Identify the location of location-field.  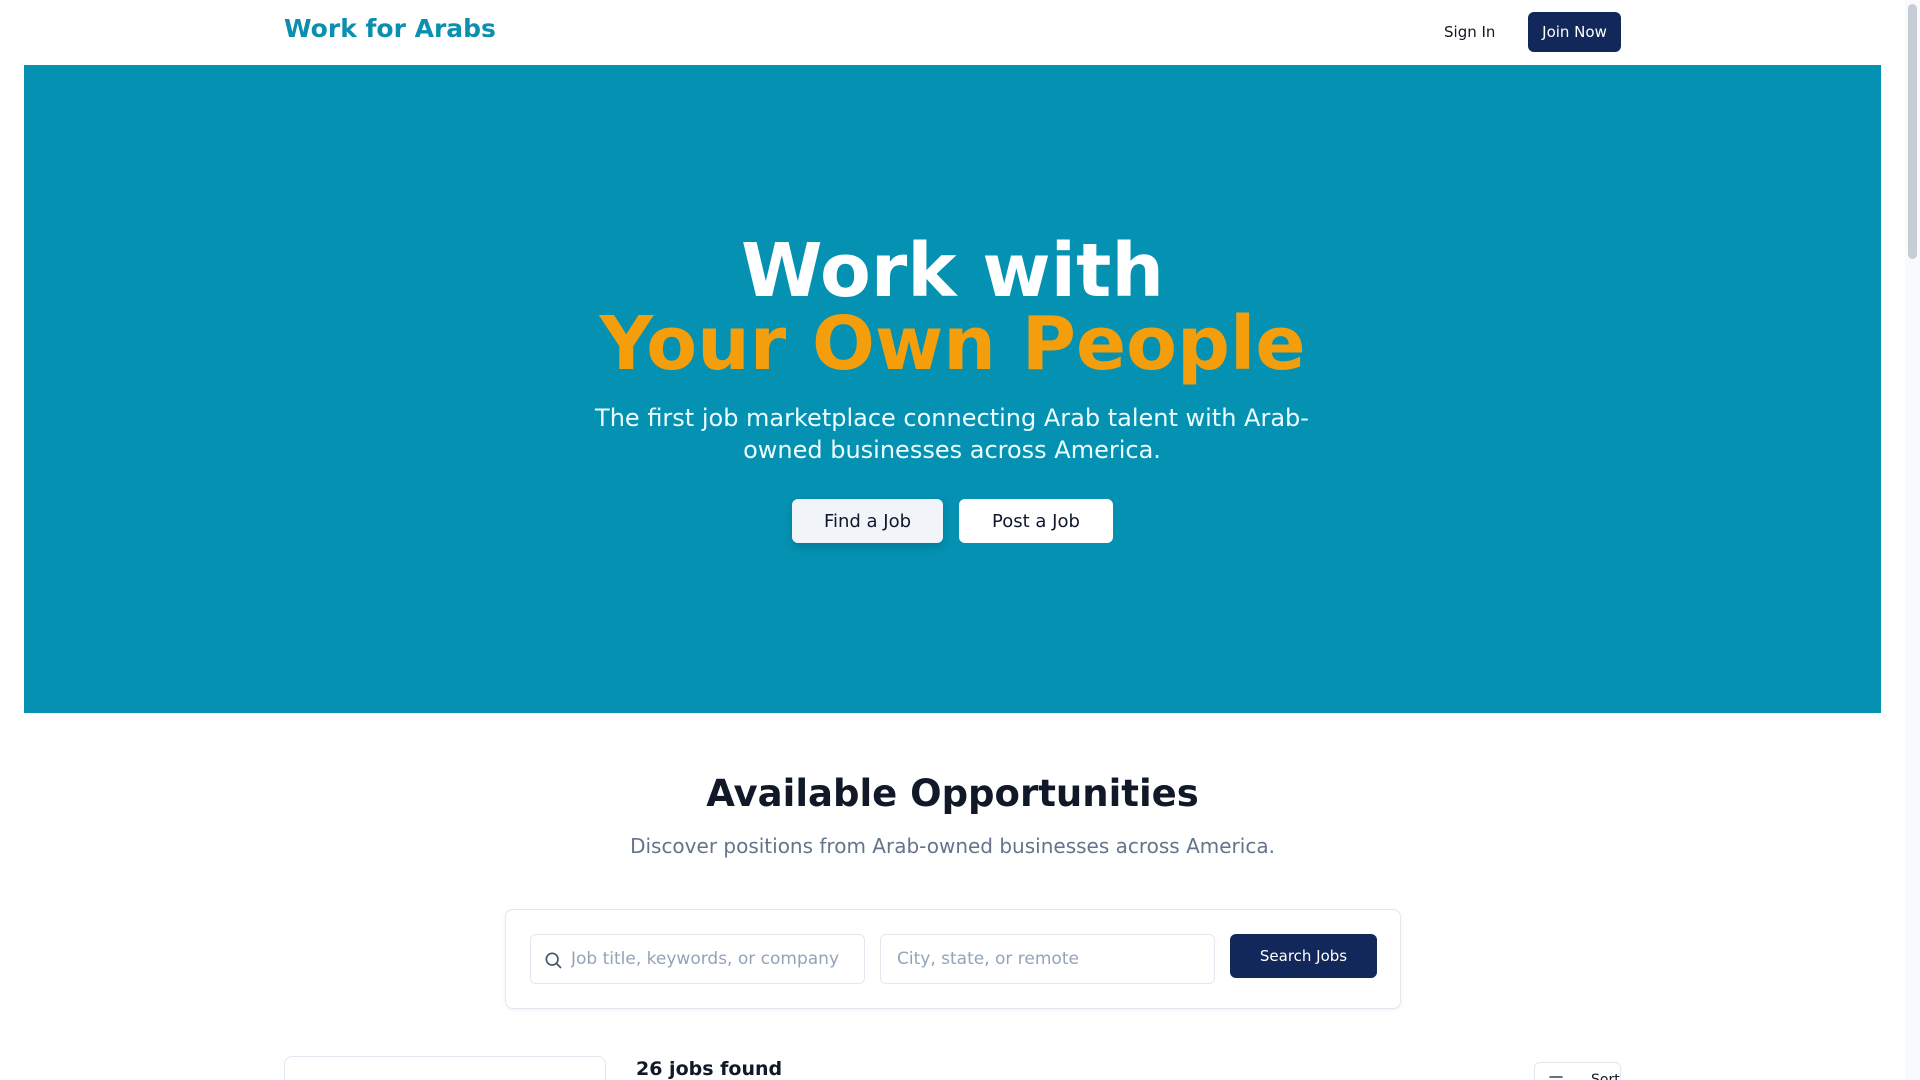
(1047, 959).